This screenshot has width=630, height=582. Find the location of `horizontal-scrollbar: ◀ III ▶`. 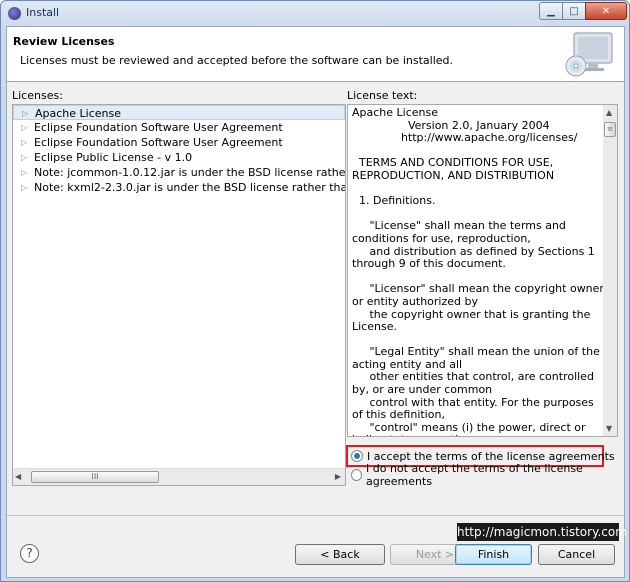

horizontal-scrollbar: ◀ III ▶ is located at coordinates (179, 476).